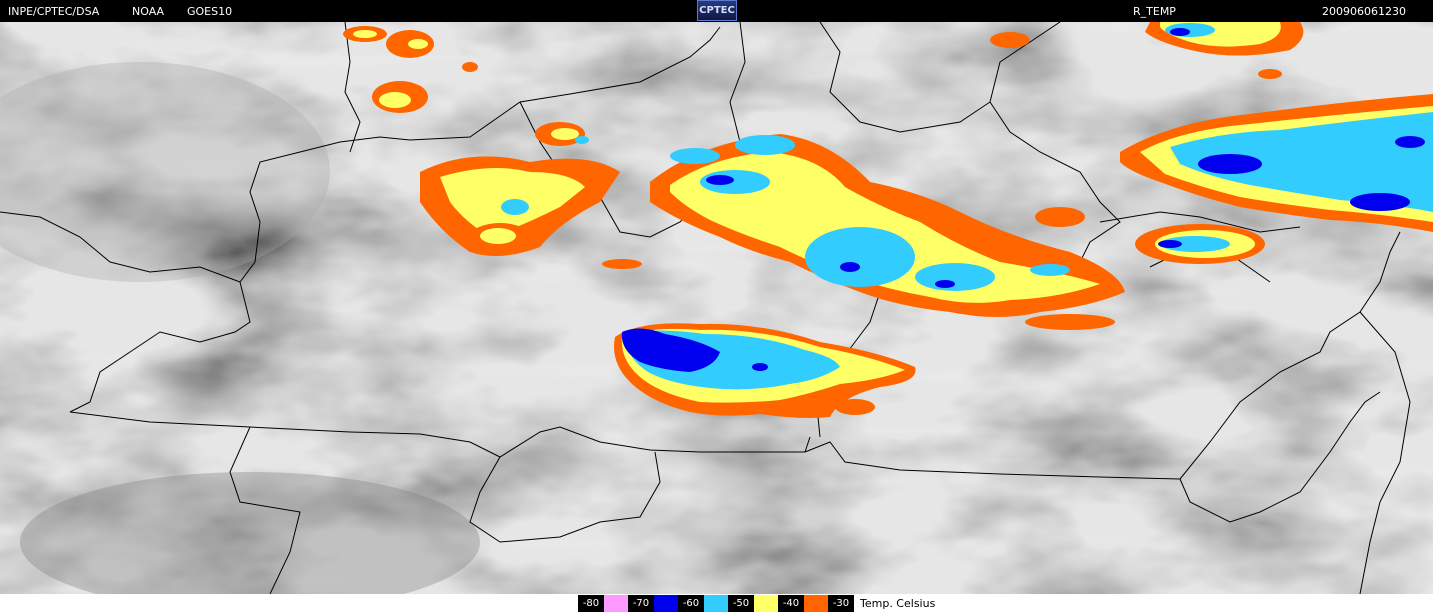 The height and width of the screenshot is (614, 1433). Describe the element at coordinates (1364, 11) in the screenshot. I see `timestamp-label: 200906061230` at that location.